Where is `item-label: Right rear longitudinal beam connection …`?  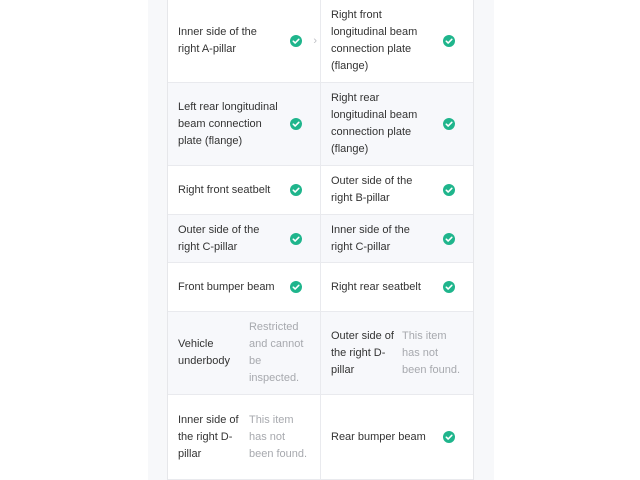
item-label: Right rear longitudinal beam connection … is located at coordinates (374, 123).